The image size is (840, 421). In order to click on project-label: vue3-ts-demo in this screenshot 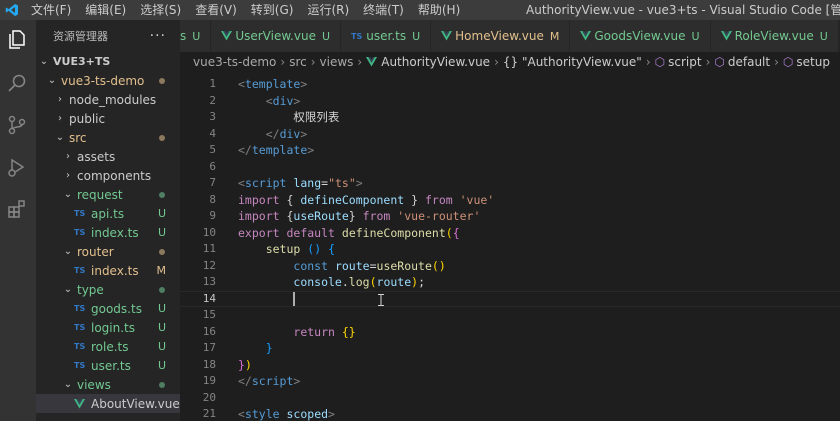, I will do `click(103, 80)`.